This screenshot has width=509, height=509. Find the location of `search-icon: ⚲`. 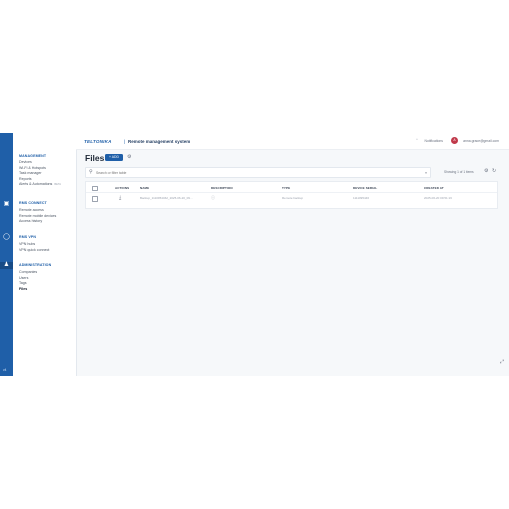

search-icon: ⚲ is located at coordinates (91, 172).